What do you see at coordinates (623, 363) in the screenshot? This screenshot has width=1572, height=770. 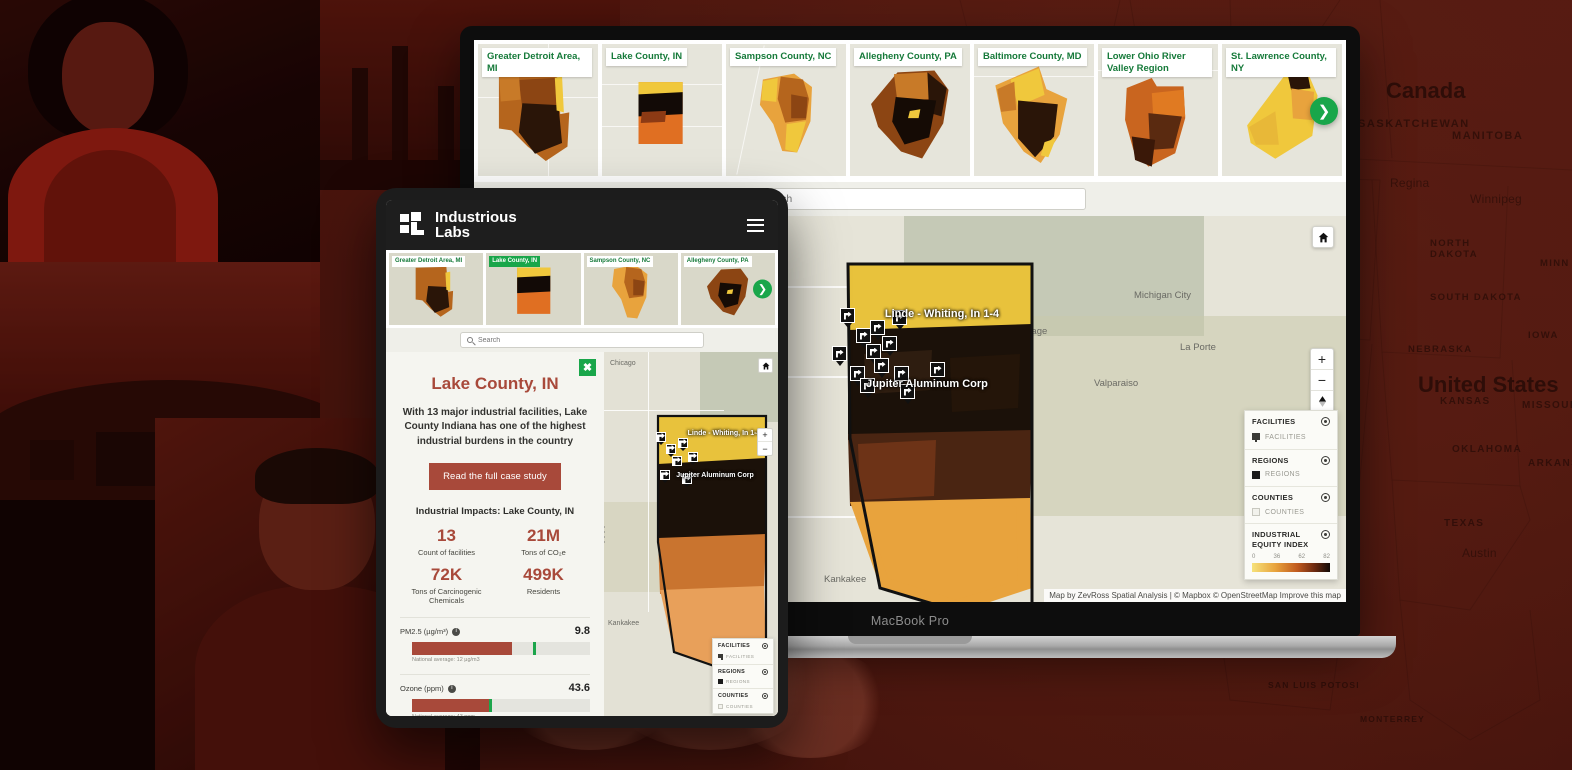 I see `map-city-label: Chicago` at bounding box center [623, 363].